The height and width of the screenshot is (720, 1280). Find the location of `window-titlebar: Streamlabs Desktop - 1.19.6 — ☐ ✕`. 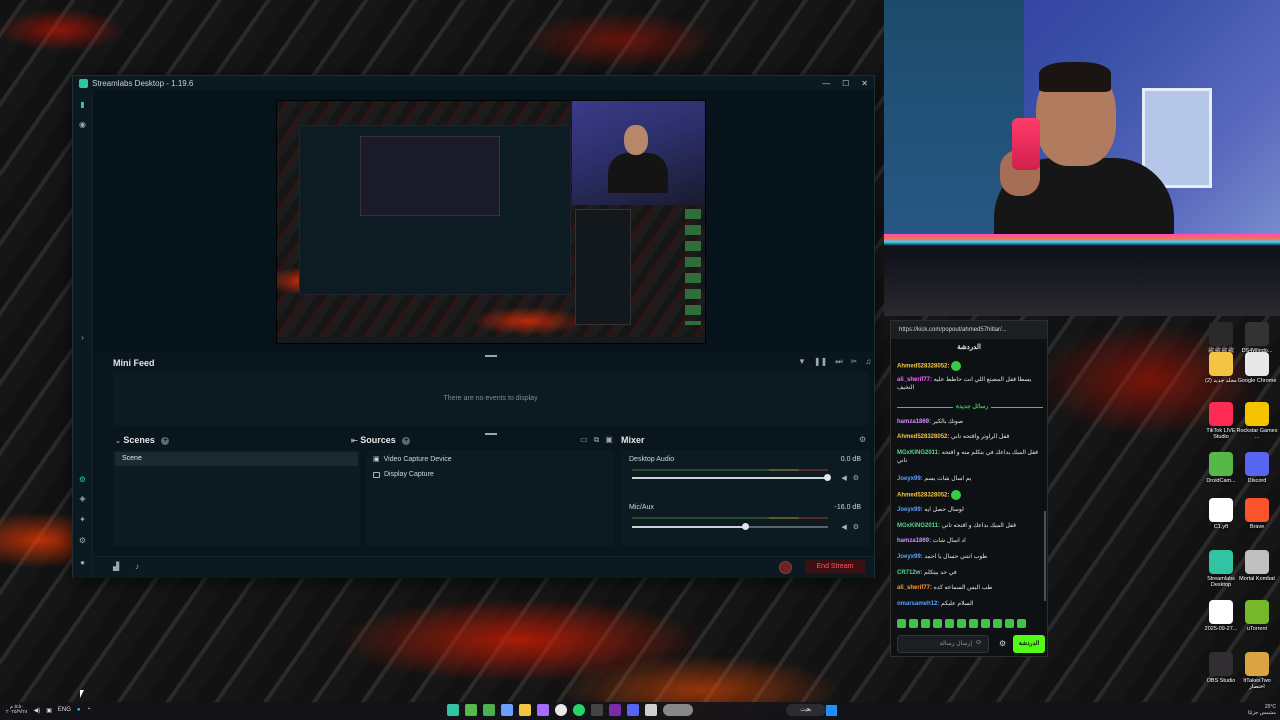

window-titlebar: Streamlabs Desktop - 1.19.6 — ☐ ✕ is located at coordinates (473, 83).